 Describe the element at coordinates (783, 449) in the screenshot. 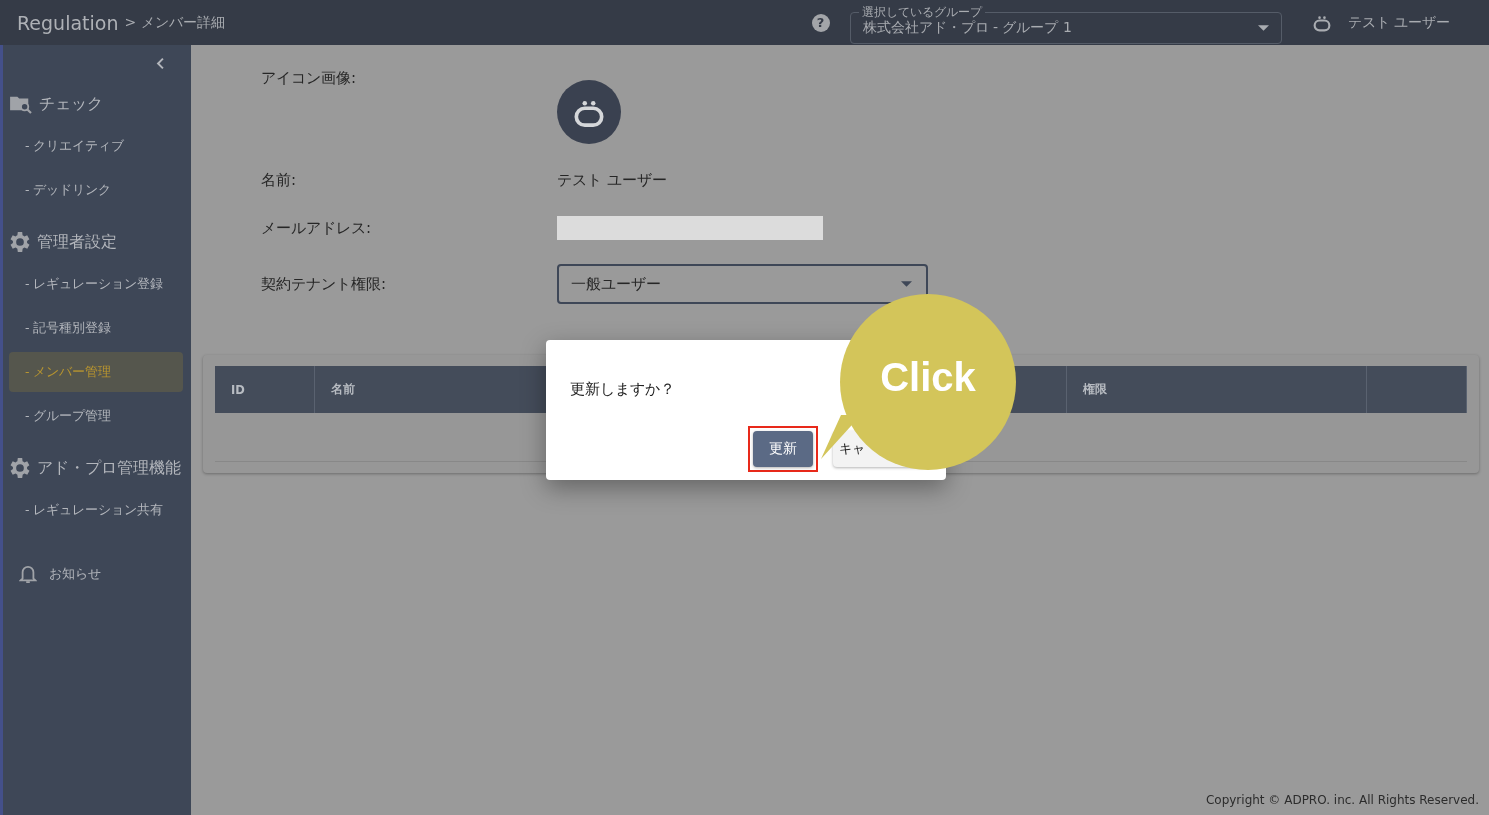

I see `update-button: 更新` at that location.